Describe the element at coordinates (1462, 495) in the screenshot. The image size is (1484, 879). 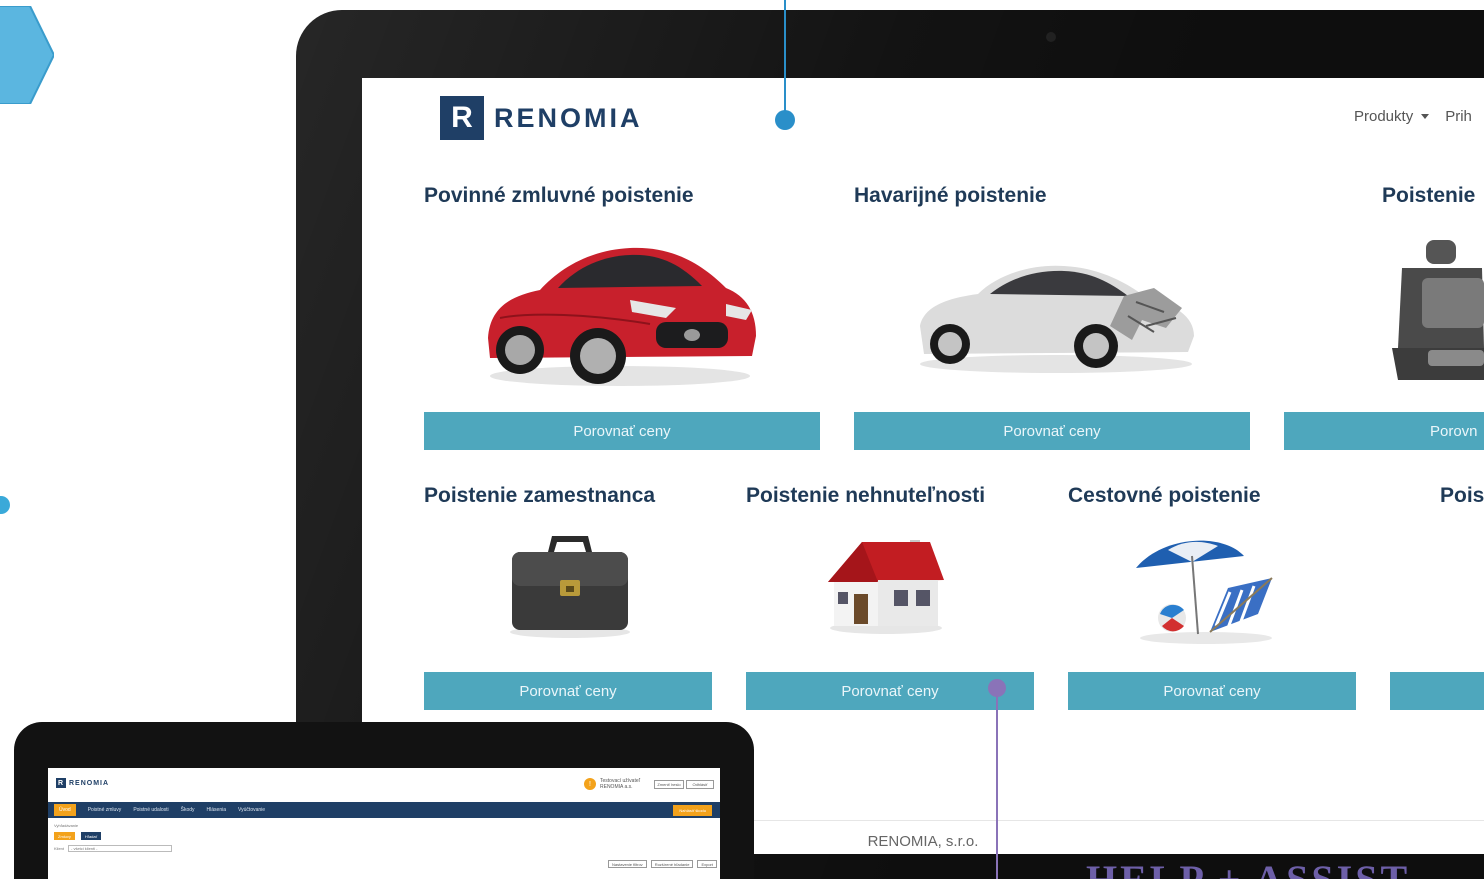
I see `card-title-cutoff: Pois` at that location.